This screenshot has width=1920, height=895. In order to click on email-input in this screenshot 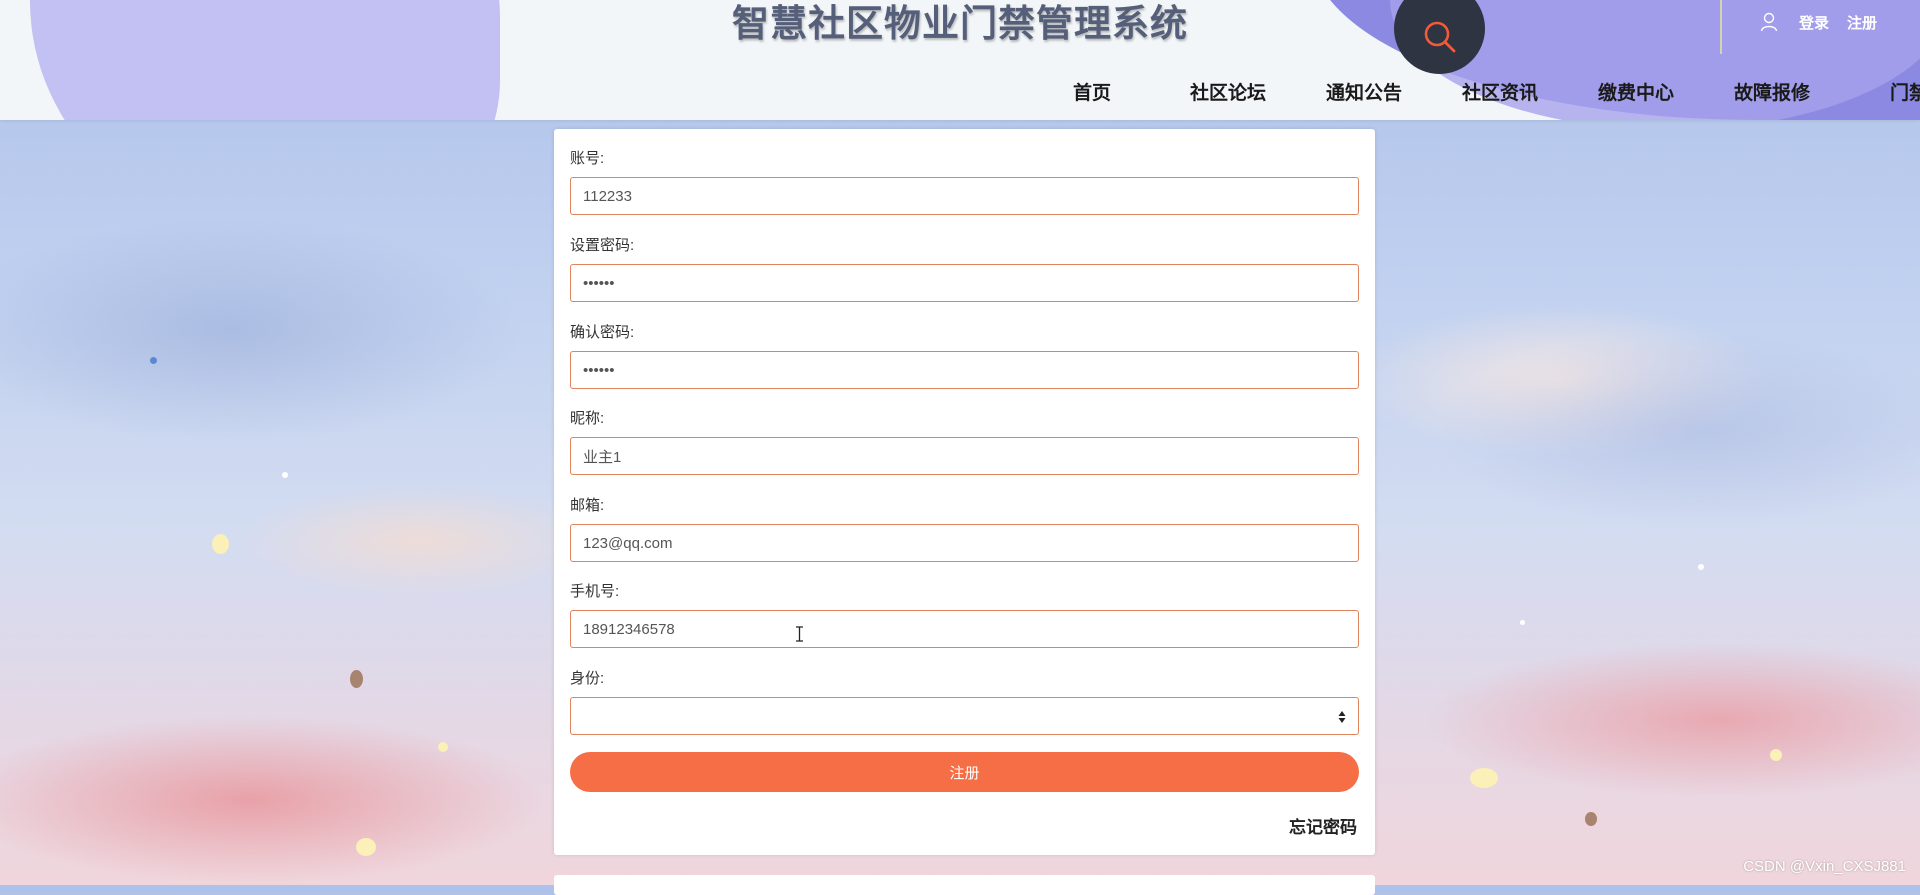, I will do `click(964, 543)`.